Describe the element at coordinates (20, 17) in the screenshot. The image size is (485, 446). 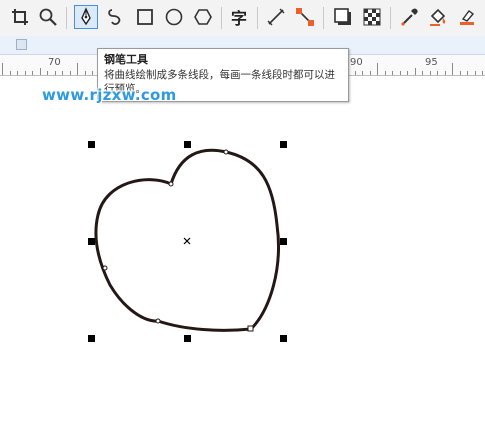
I see `crop-tool-icon` at that location.